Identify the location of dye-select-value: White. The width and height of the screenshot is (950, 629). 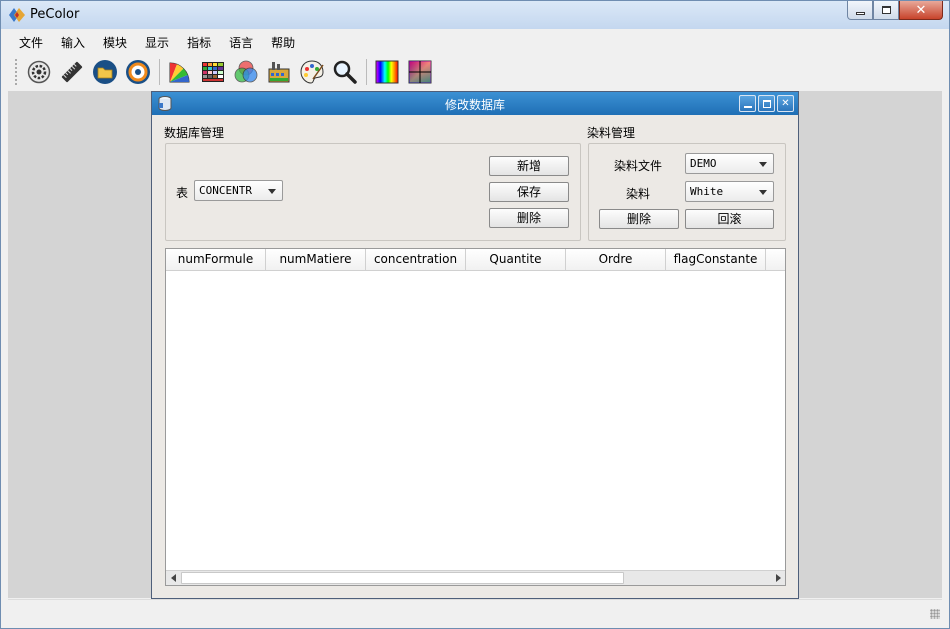
(707, 191).